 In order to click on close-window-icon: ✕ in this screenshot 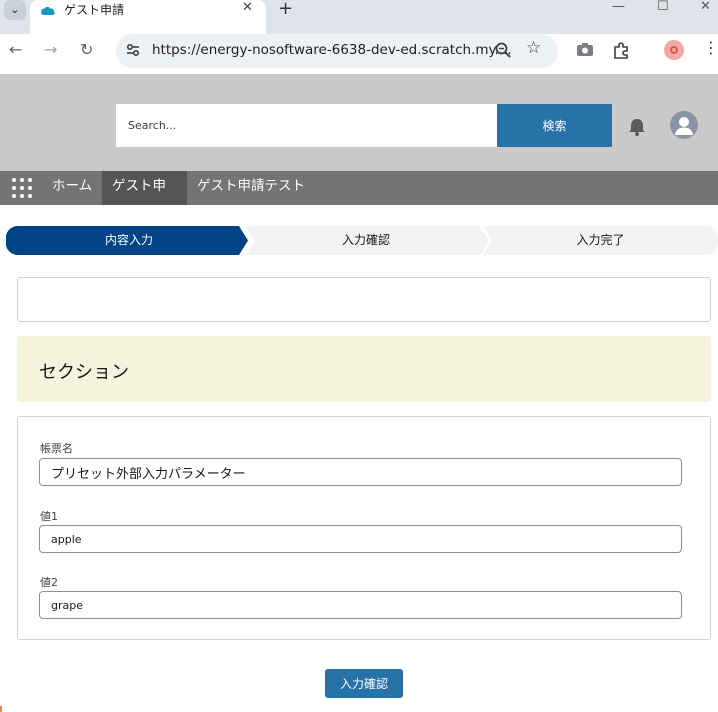, I will do `click(705, 7)`.